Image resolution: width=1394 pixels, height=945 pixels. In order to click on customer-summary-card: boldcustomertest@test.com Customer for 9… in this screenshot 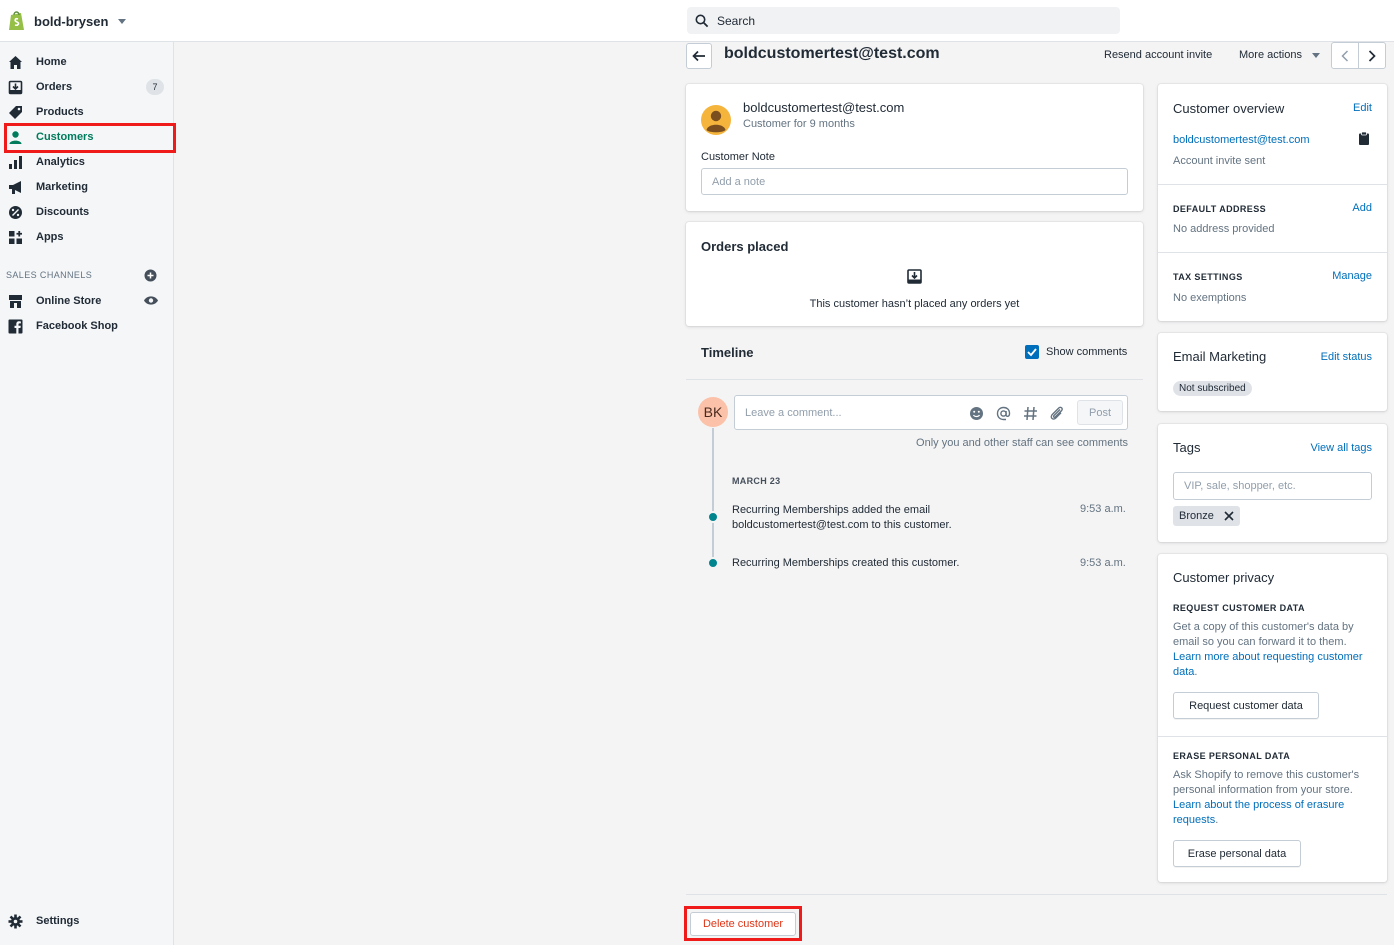, I will do `click(914, 147)`.